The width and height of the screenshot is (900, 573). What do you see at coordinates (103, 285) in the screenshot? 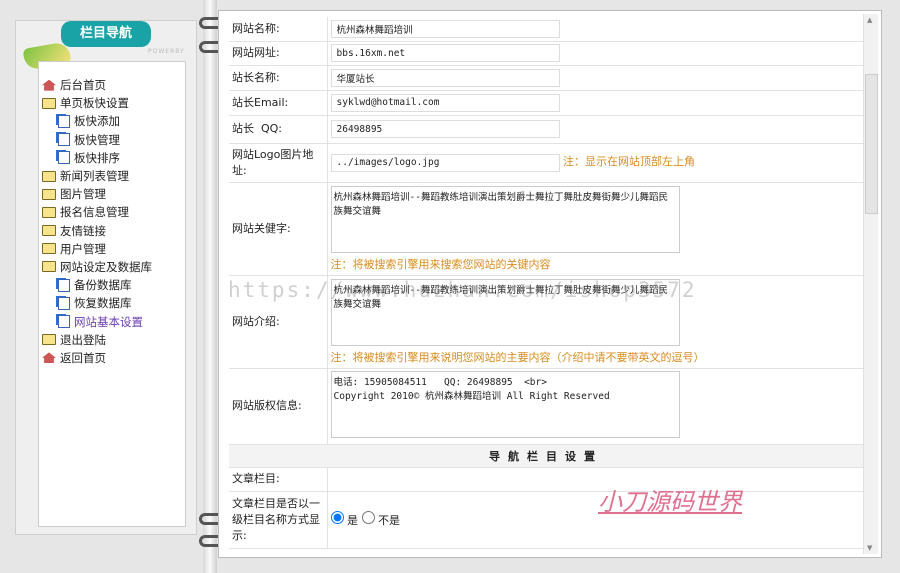
I see `sidebar-item-label: 备份数据库` at bounding box center [103, 285].